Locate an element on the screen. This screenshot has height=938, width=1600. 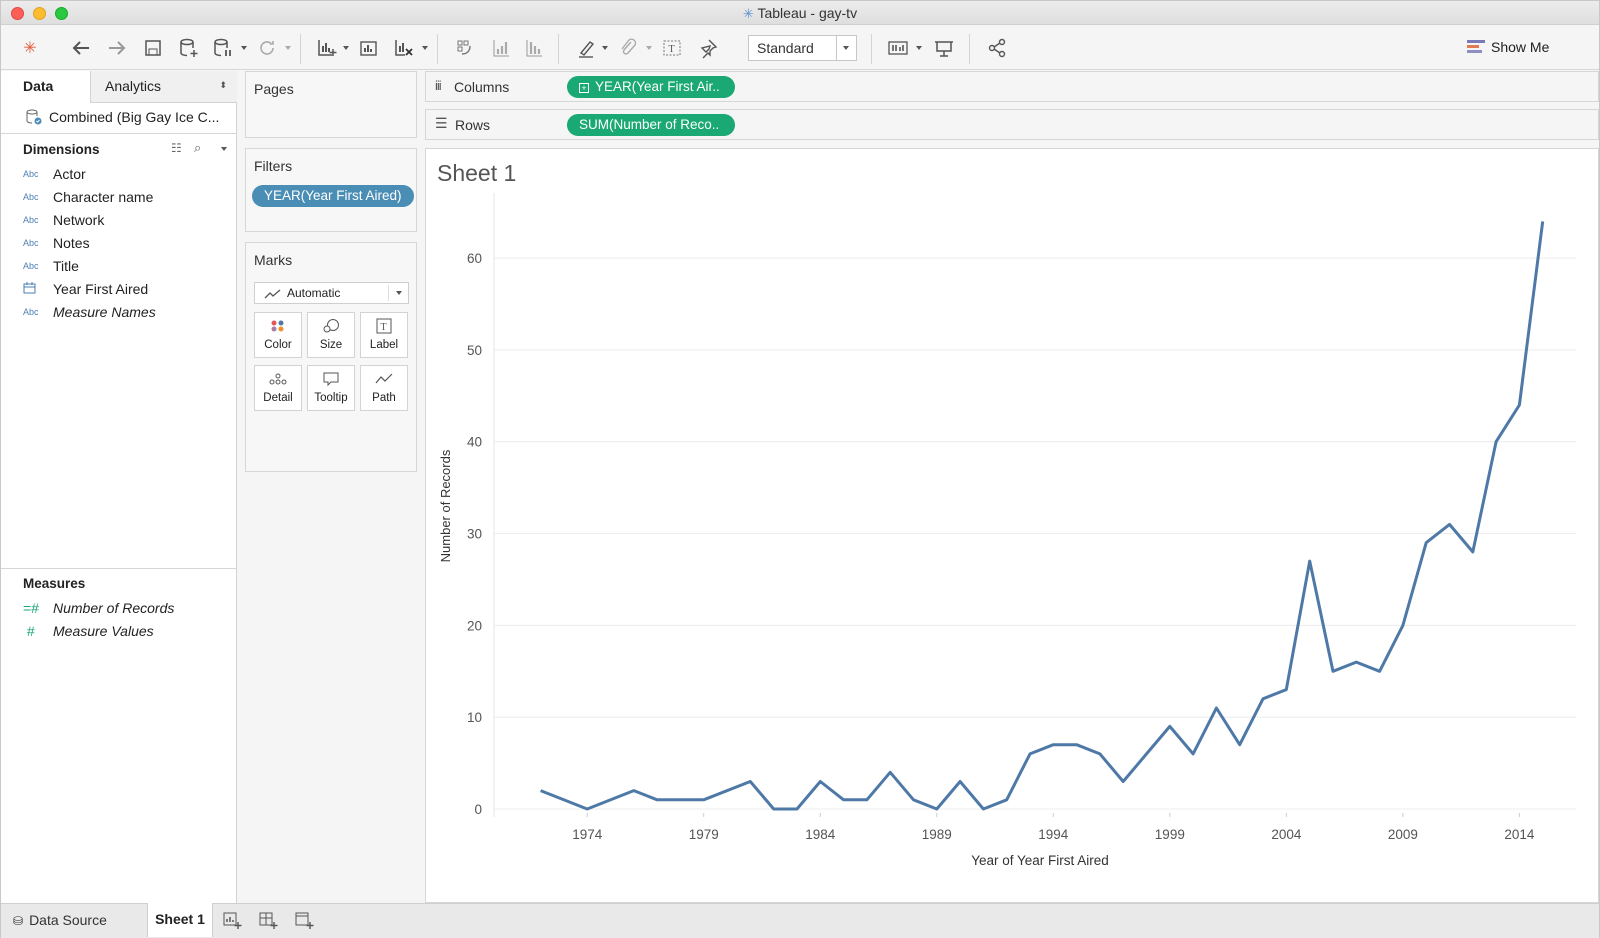
redo-icon is located at coordinates (117, 48).